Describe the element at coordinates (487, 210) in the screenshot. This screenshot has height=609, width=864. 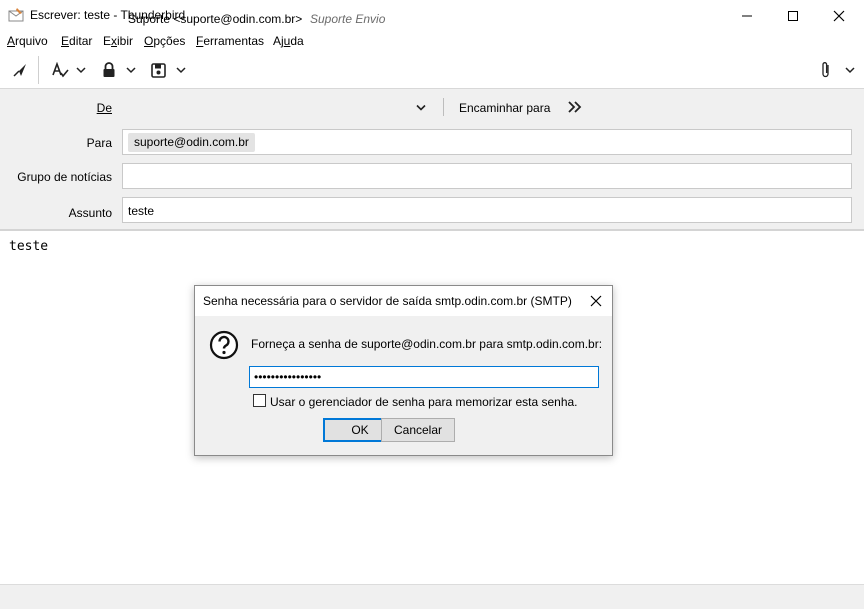
I see `subject-field` at that location.